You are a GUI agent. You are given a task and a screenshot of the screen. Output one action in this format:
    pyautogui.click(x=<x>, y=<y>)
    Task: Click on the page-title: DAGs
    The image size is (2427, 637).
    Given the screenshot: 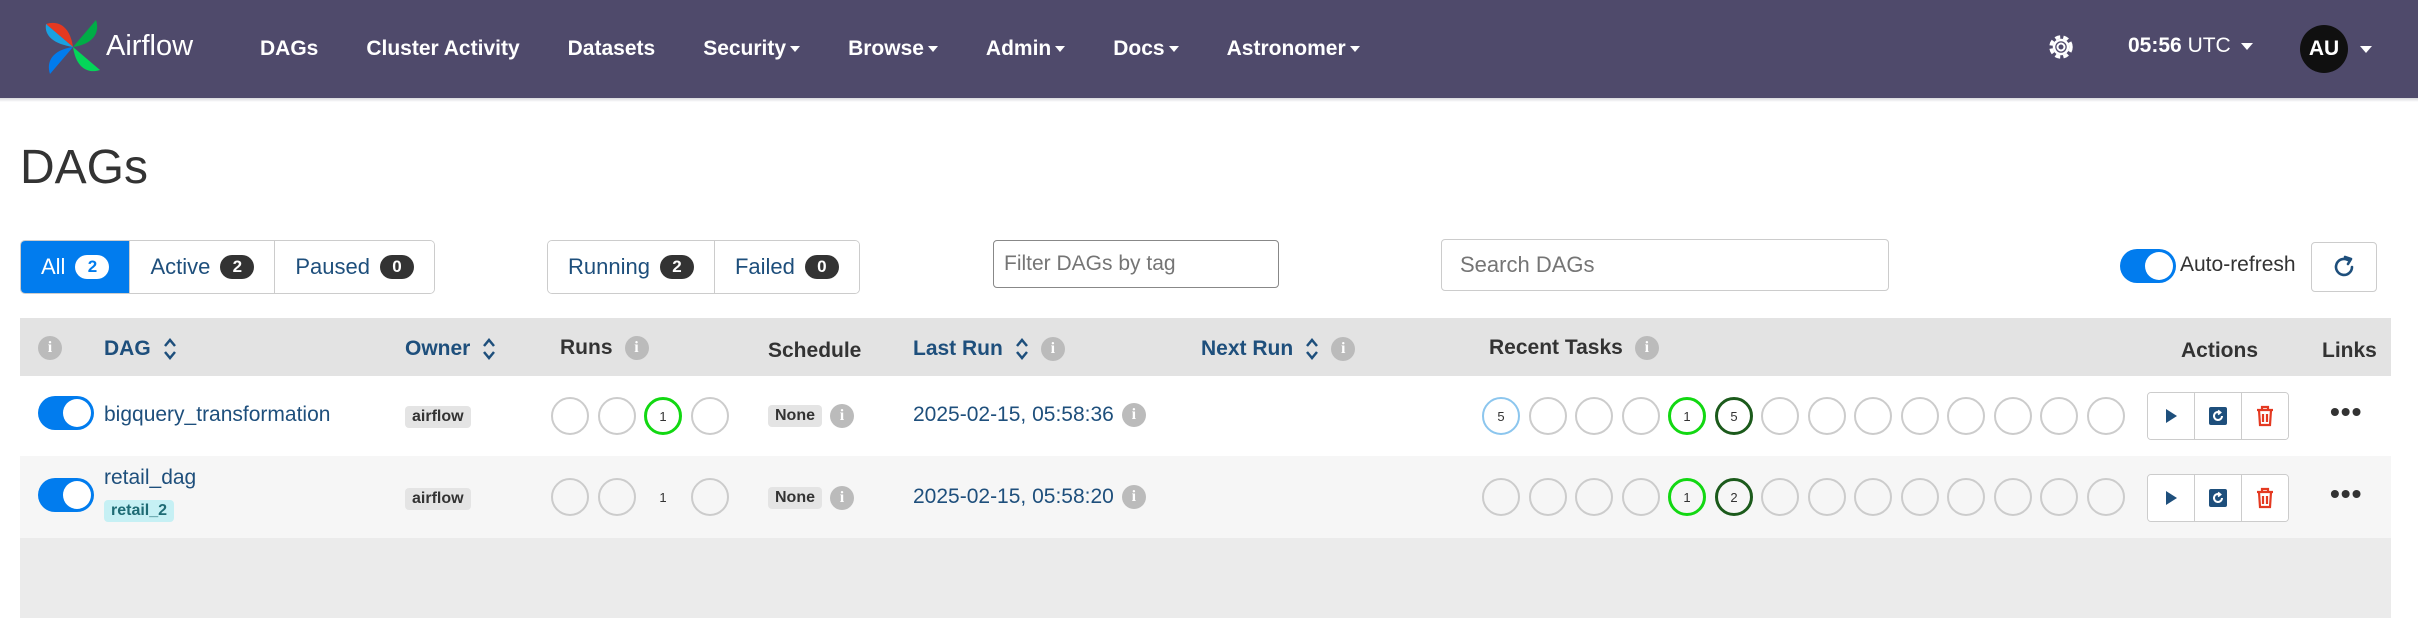 What is the action you would take?
    pyautogui.click(x=84, y=167)
    